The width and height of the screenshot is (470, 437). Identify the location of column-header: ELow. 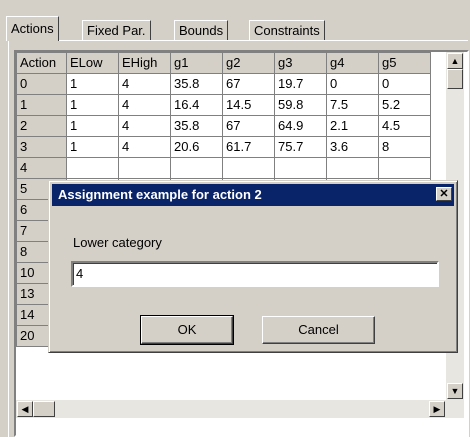
(92, 63).